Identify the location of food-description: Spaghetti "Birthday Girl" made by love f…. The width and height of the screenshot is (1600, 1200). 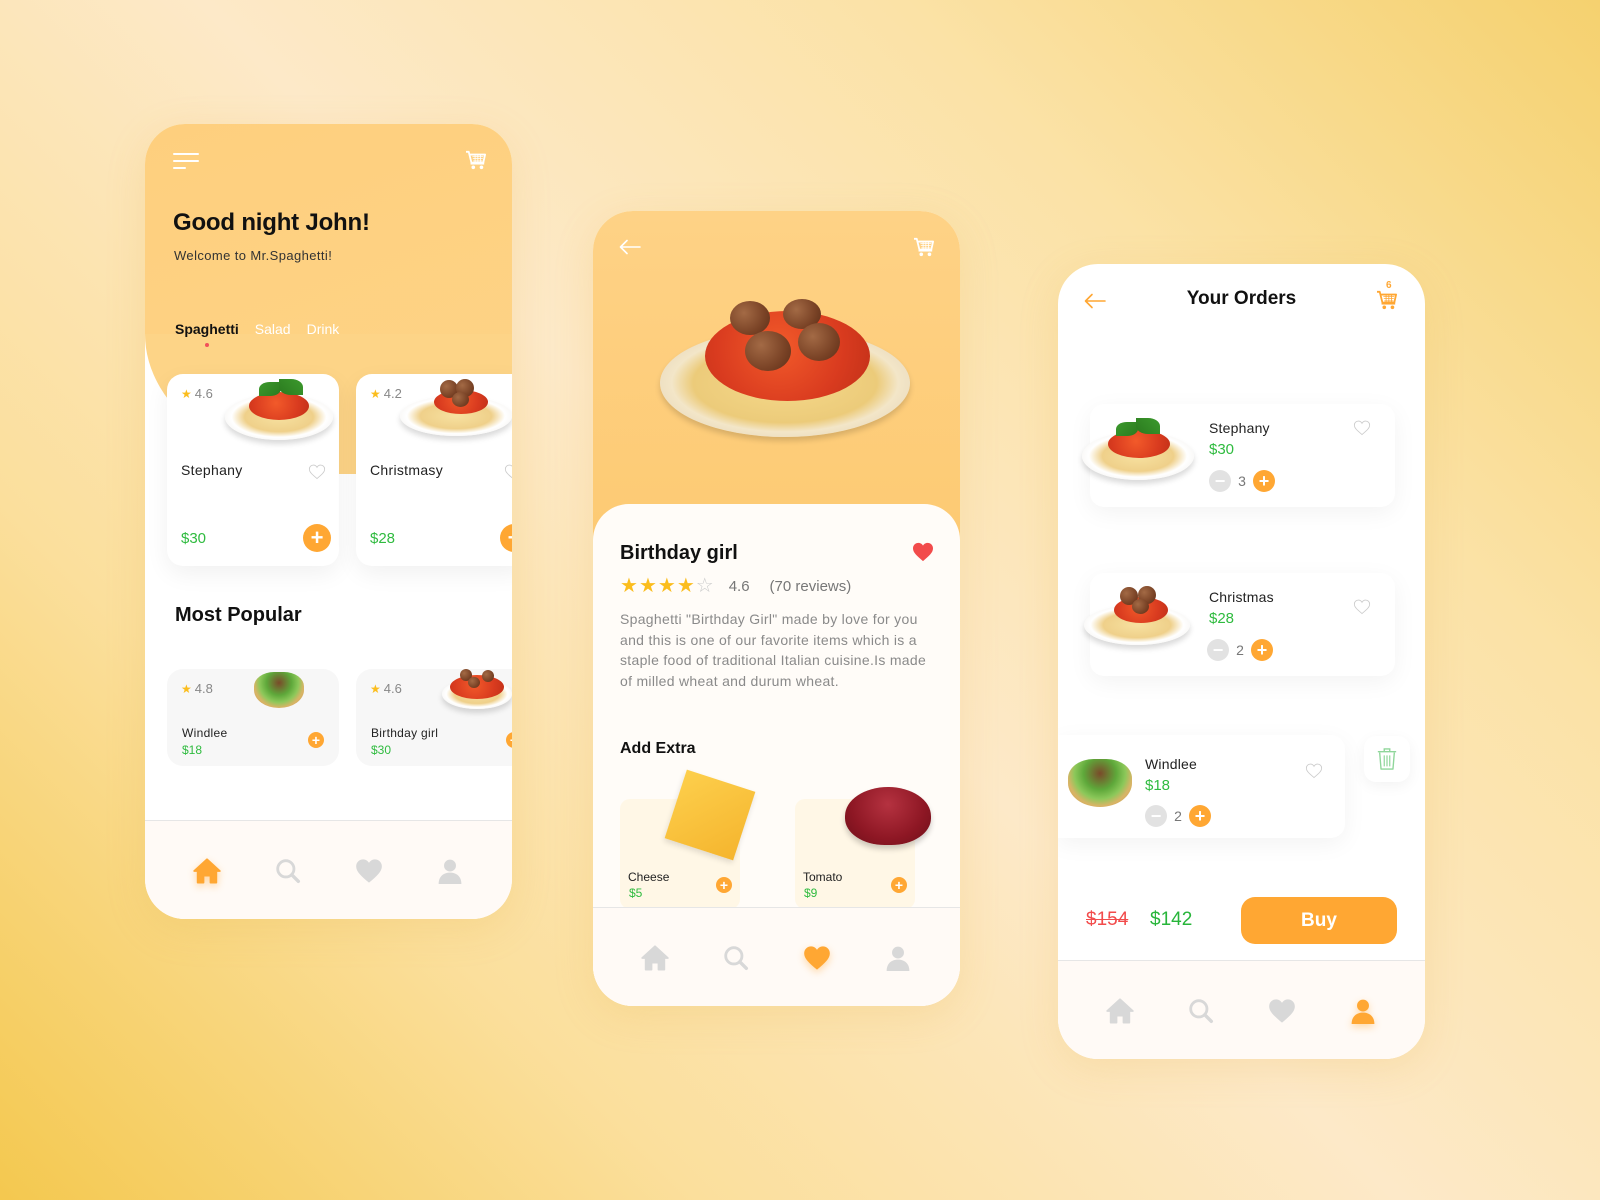
(773, 650).